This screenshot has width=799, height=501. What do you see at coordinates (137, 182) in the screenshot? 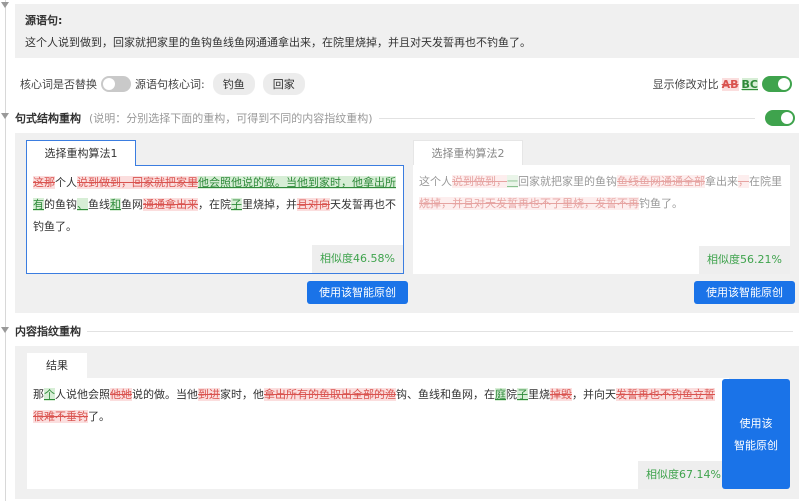
I see `deleted-text: 说到做到，回家就把家里` at bounding box center [137, 182].